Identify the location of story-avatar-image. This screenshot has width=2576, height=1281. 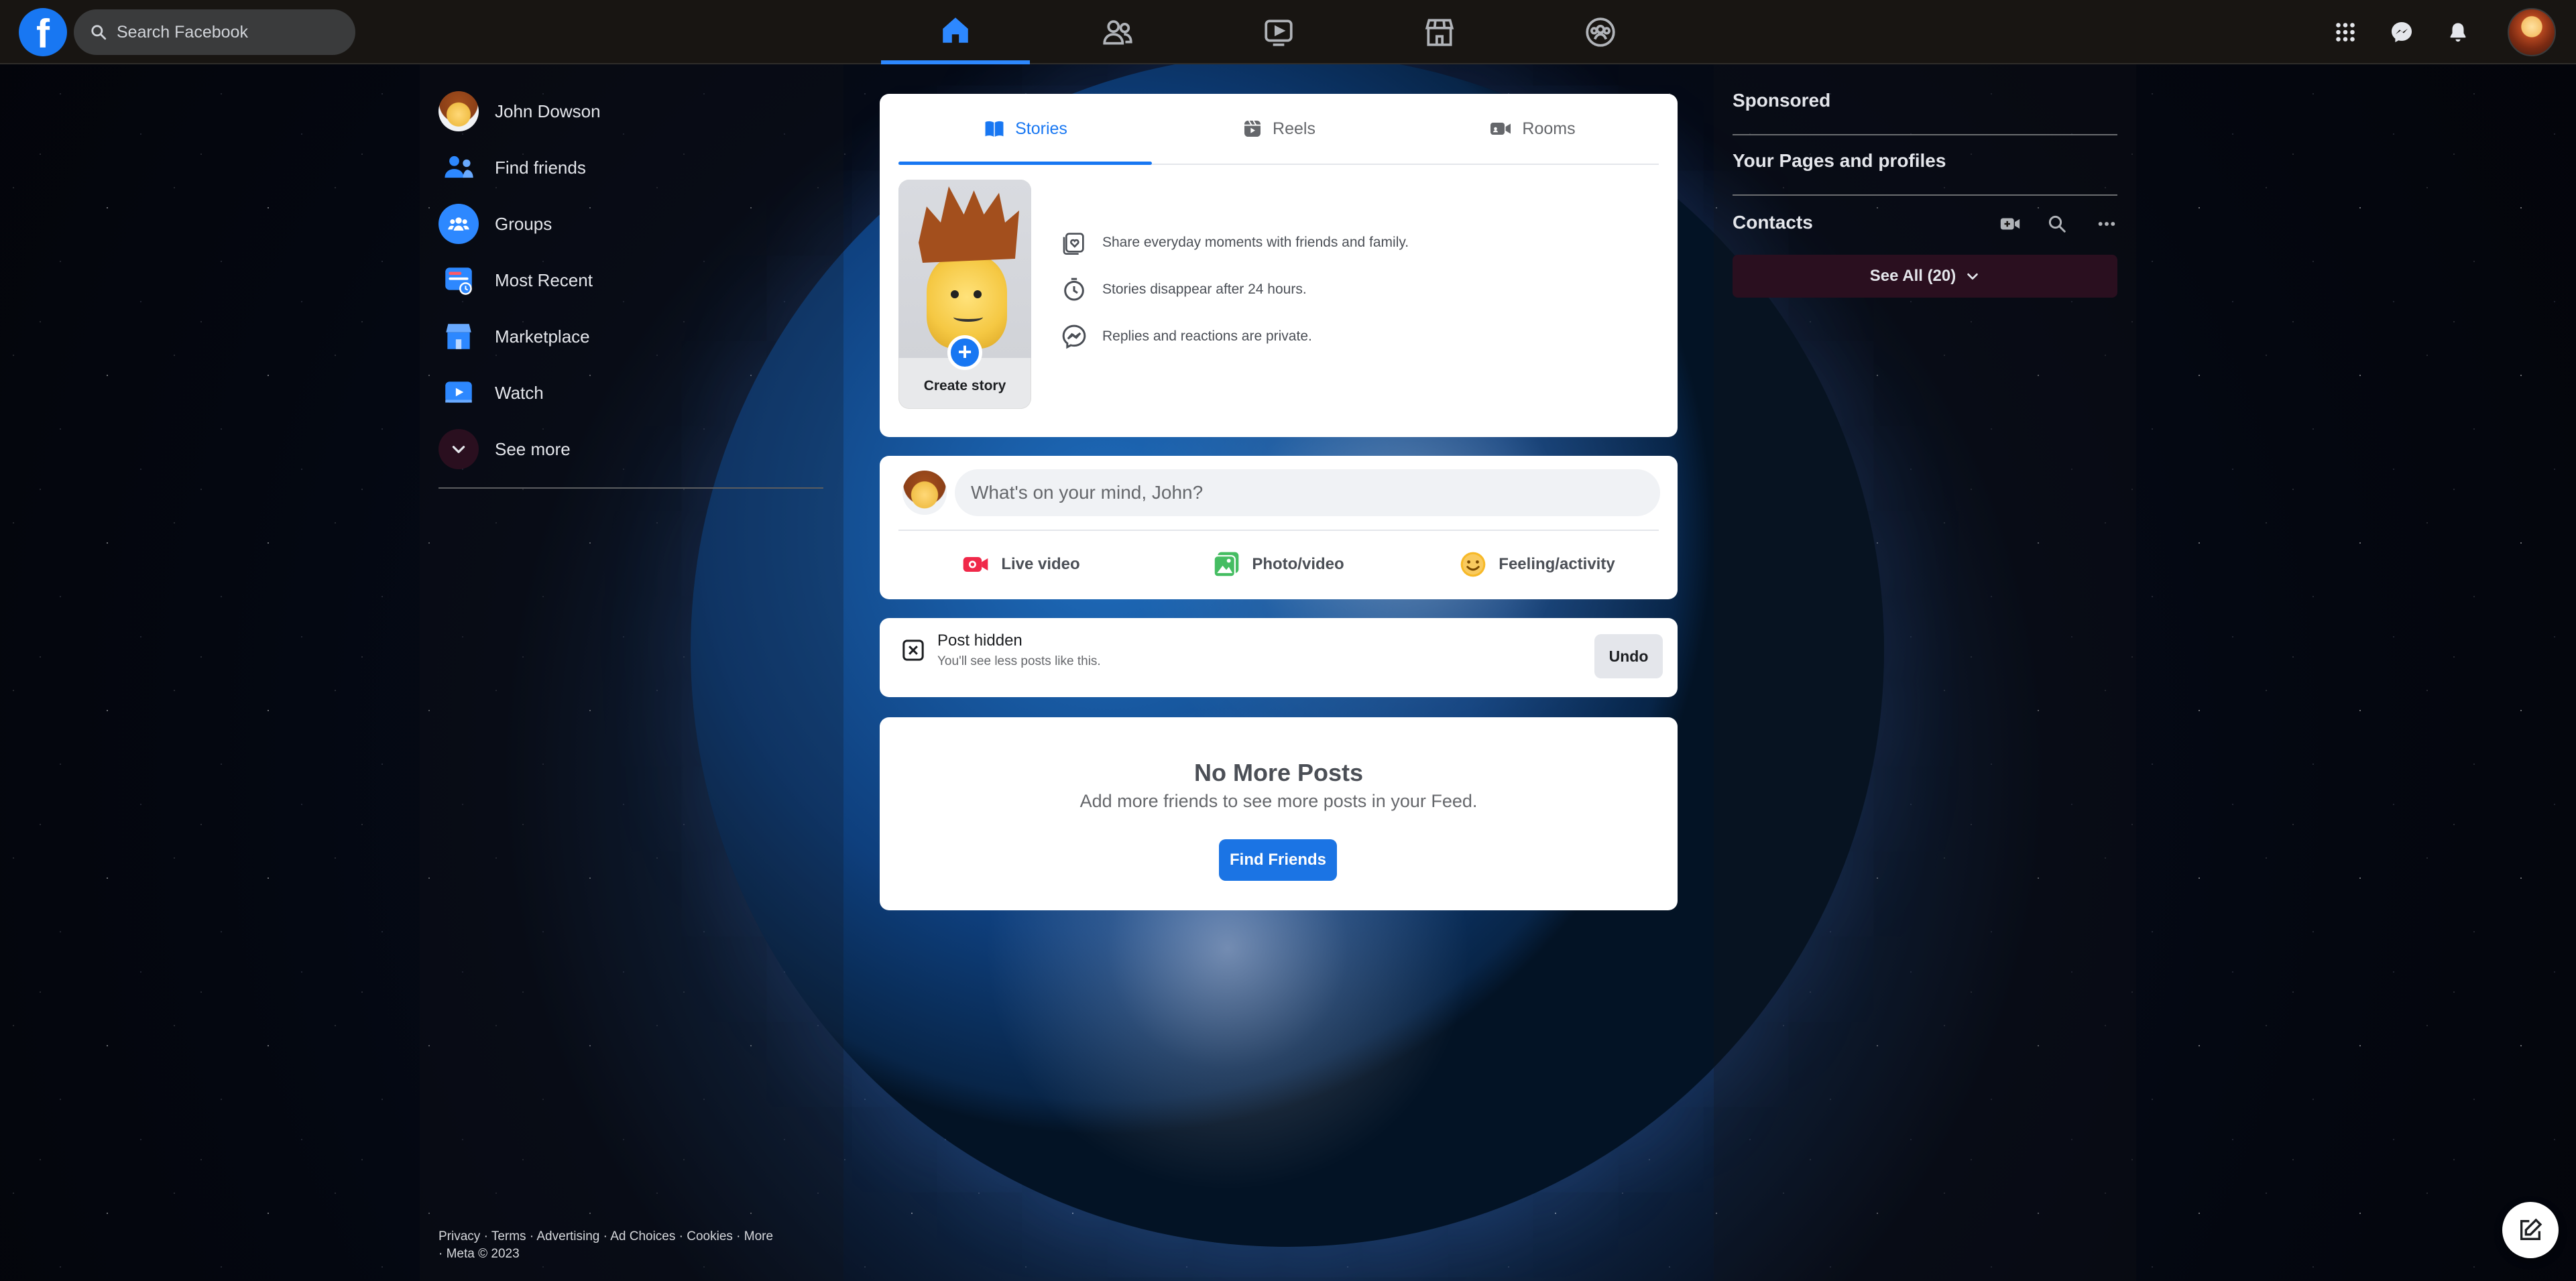
(964, 269).